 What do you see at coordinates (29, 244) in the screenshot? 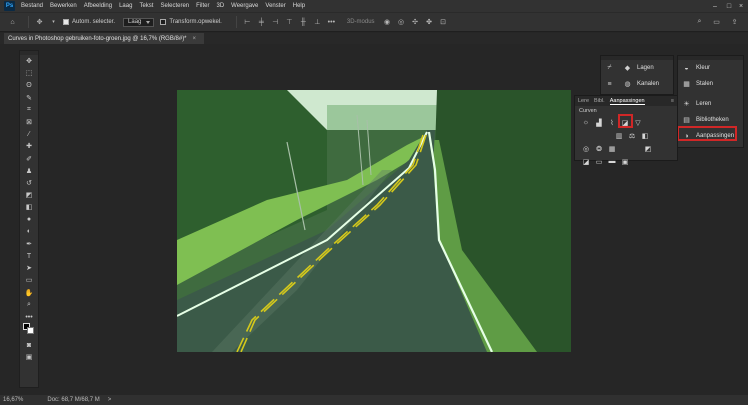
I see `pen-tool-icon: ✒` at bounding box center [29, 244].